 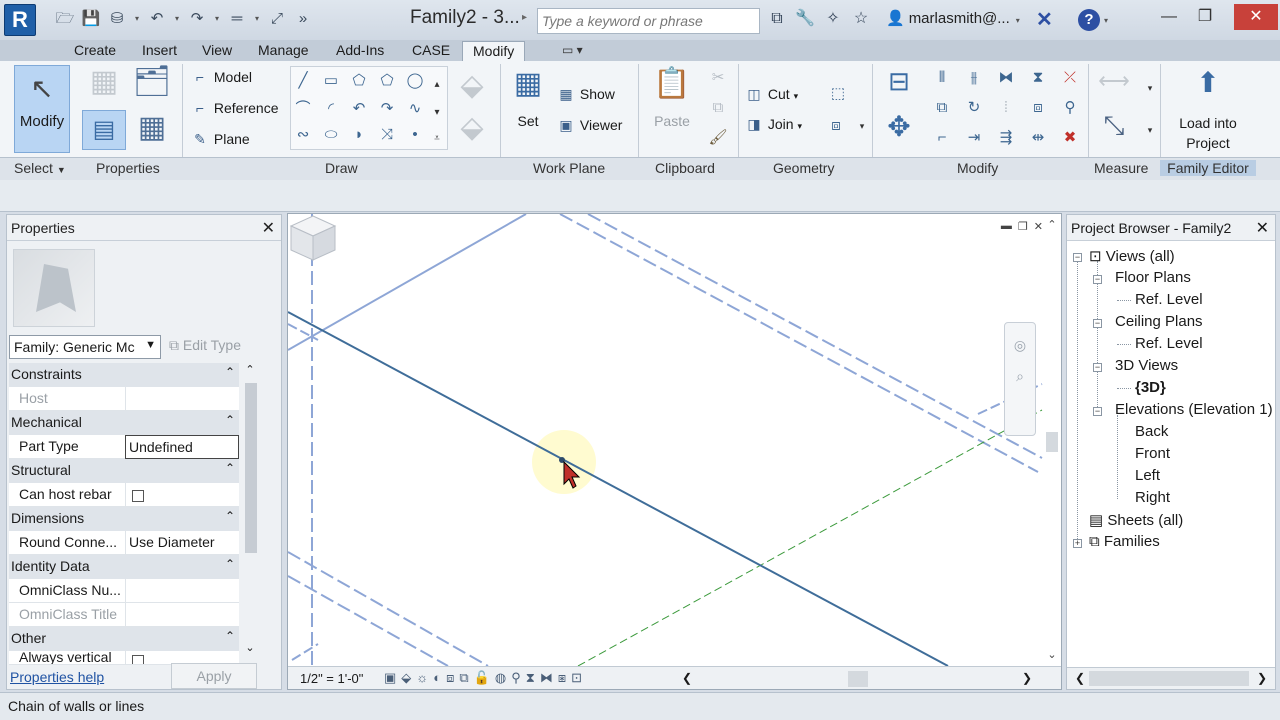 What do you see at coordinates (268, 228) in the screenshot?
I see `close-icon: ✕` at bounding box center [268, 228].